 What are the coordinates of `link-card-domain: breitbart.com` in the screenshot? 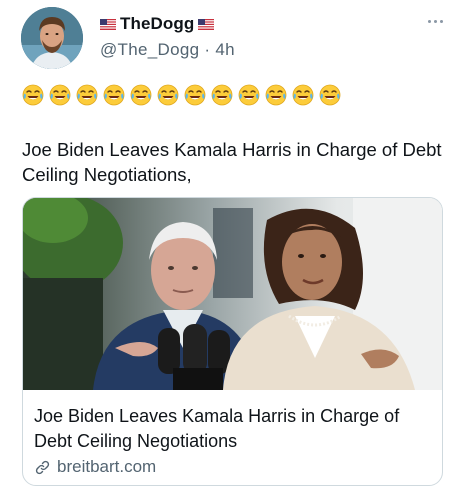 It's located at (95, 467).